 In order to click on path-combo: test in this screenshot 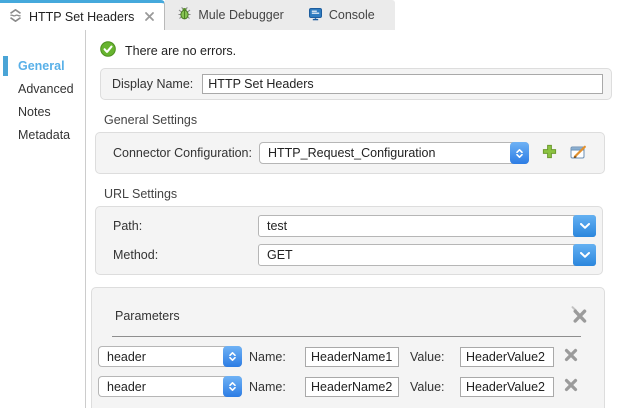, I will do `click(427, 226)`.